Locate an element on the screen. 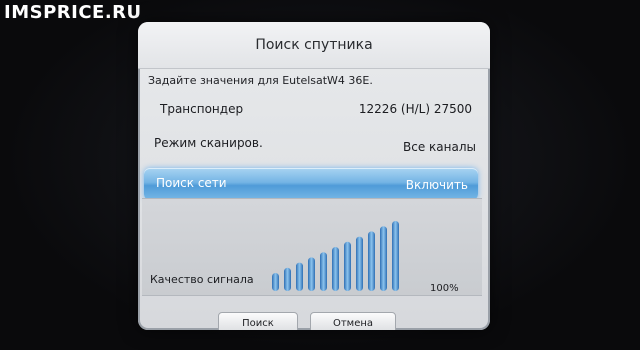  dialog-prompt: Задайте значения для EutelsatW4 36E. is located at coordinates (260, 80).